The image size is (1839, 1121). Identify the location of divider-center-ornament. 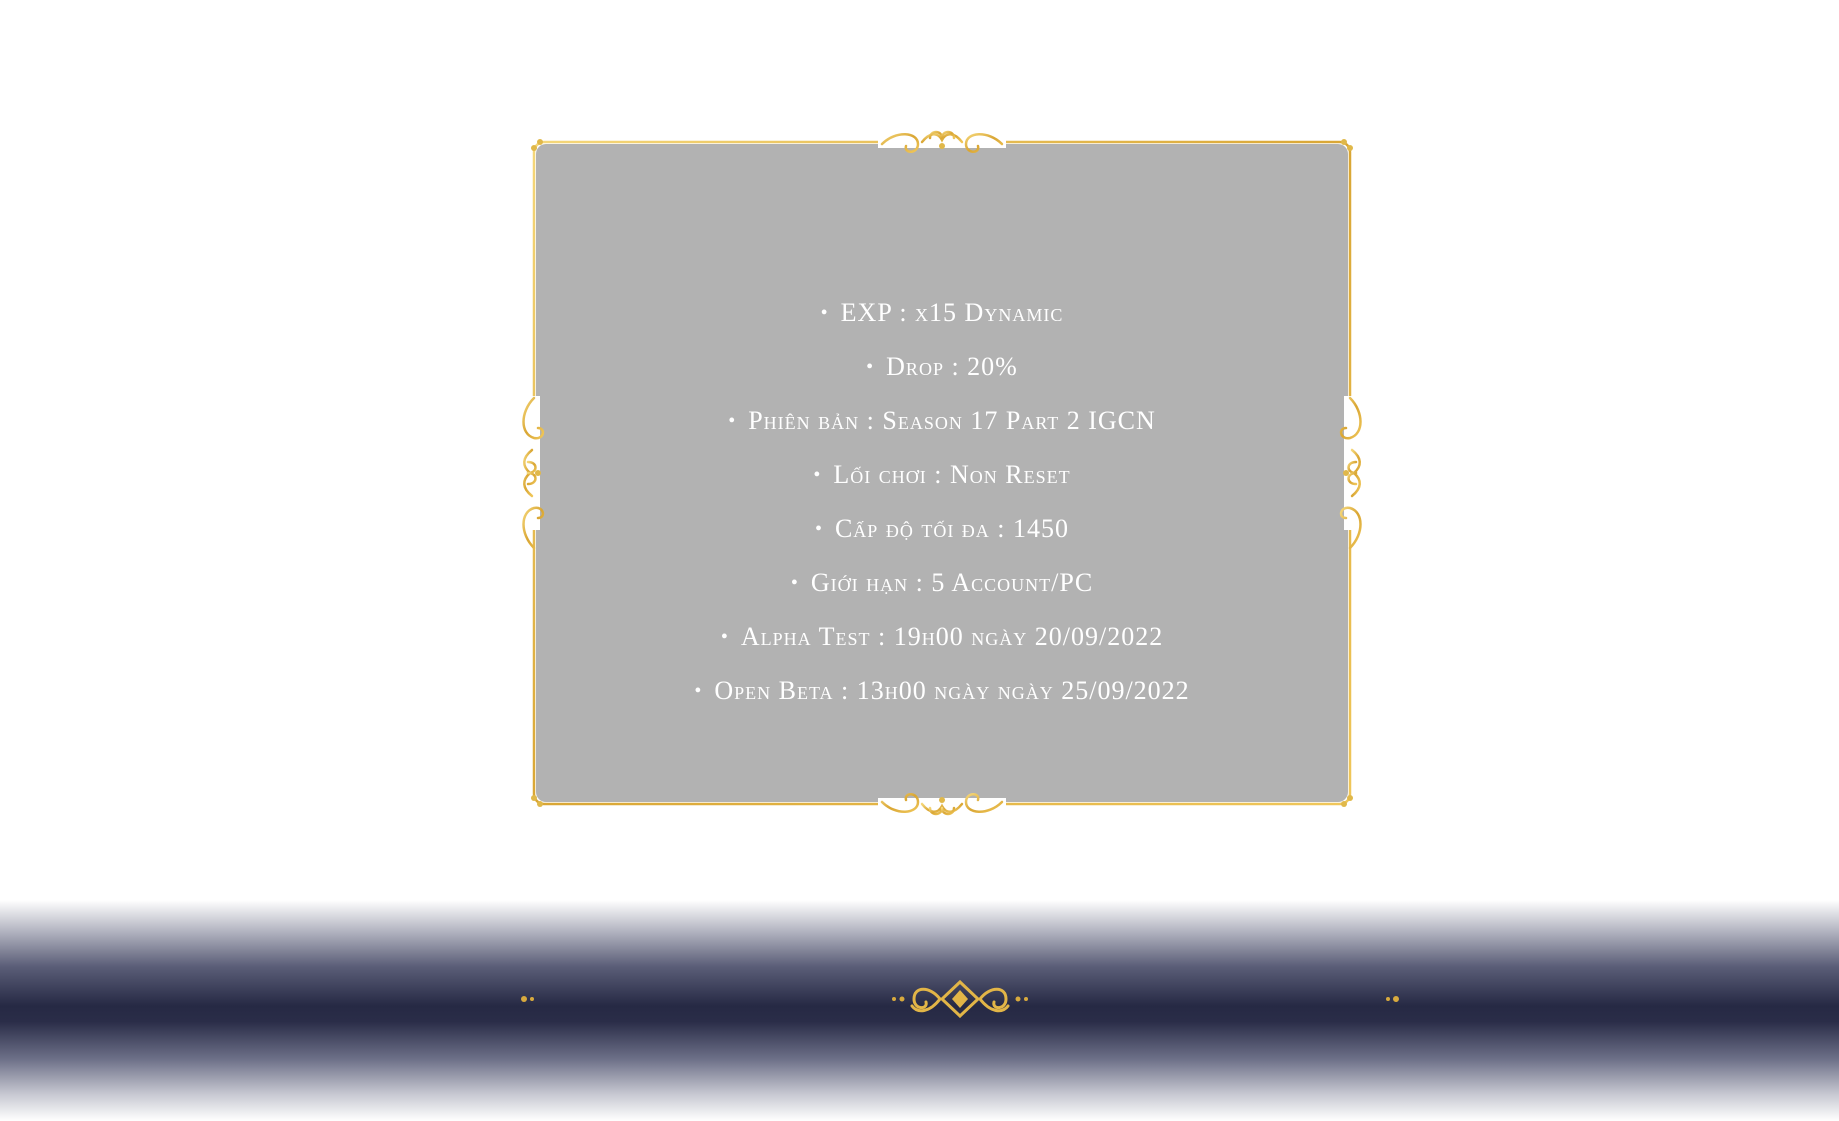
(960, 999).